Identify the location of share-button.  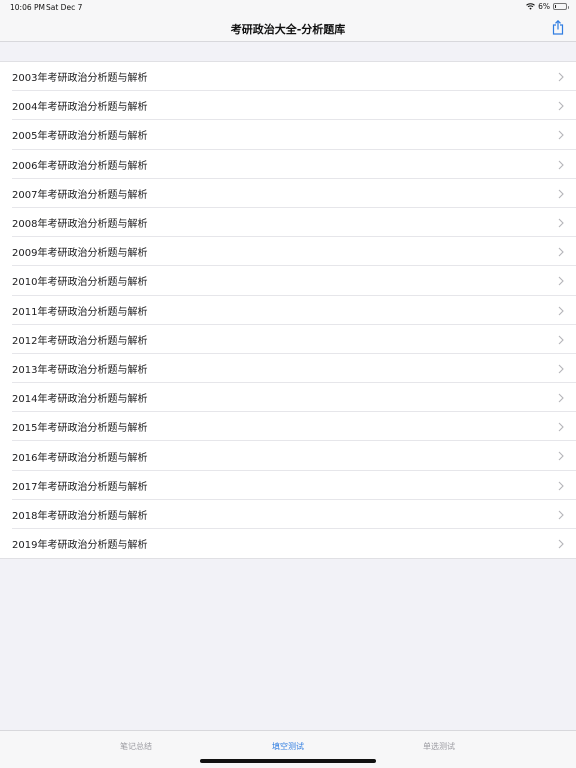
(558, 27).